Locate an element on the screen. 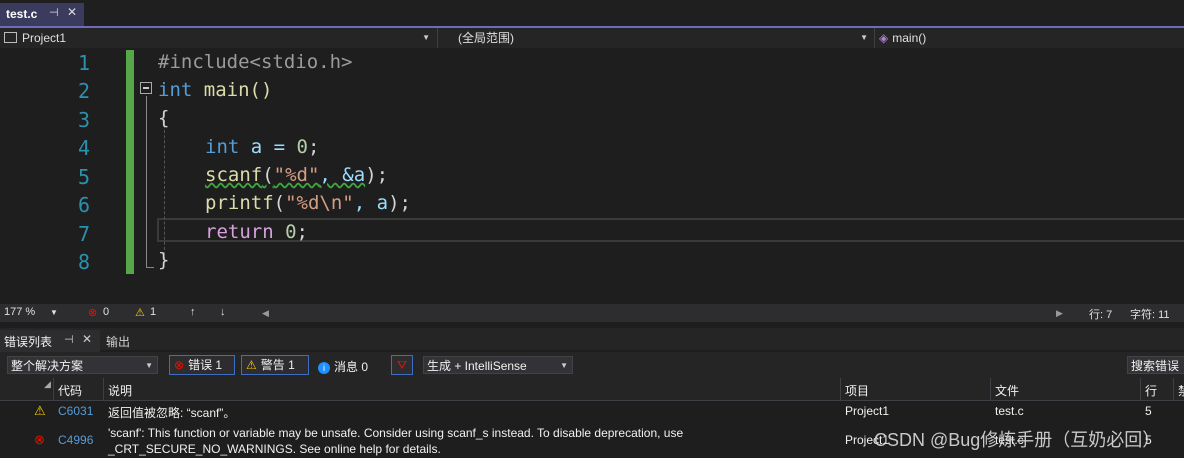  column-header-code: 代码 is located at coordinates (70, 390).